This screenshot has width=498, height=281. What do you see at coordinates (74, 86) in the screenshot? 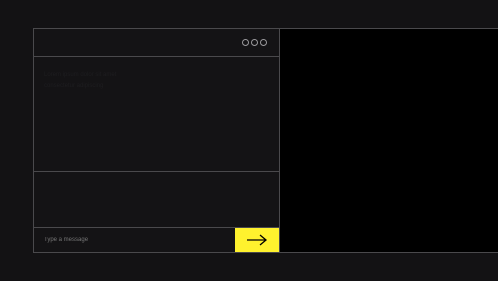
I see `message-line: consectetur adipiscing` at bounding box center [74, 86].